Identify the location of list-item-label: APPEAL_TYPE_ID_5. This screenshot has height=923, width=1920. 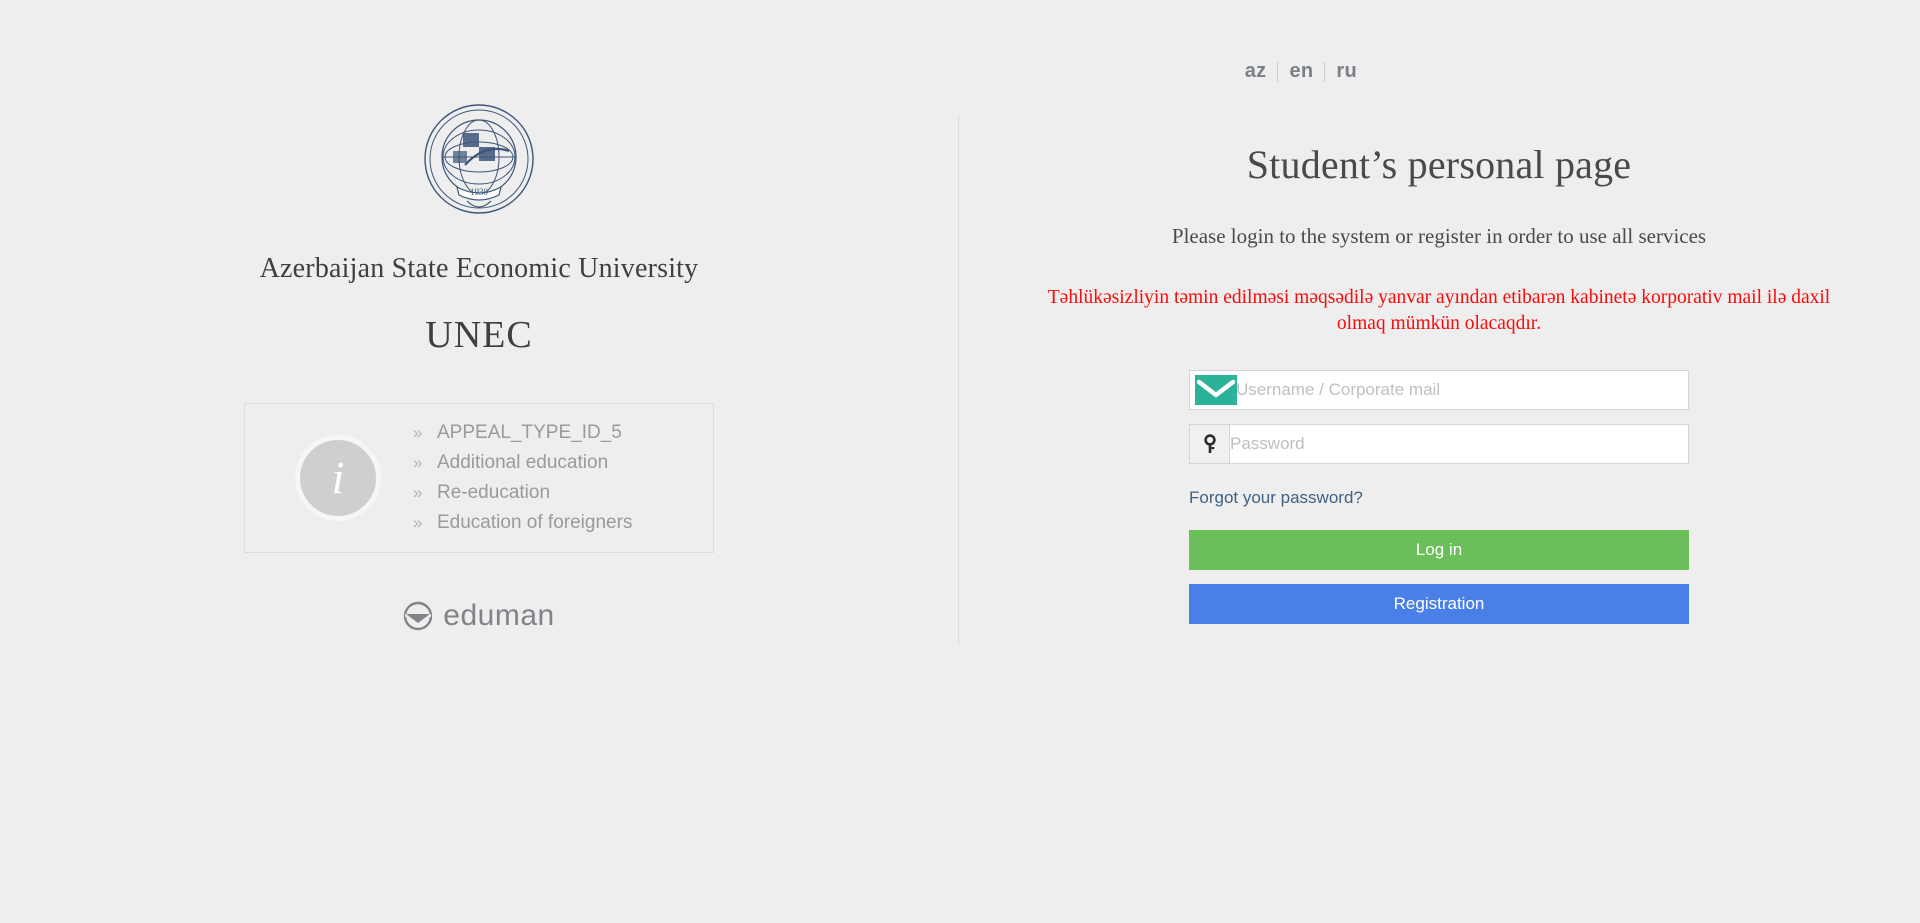
(529, 432).